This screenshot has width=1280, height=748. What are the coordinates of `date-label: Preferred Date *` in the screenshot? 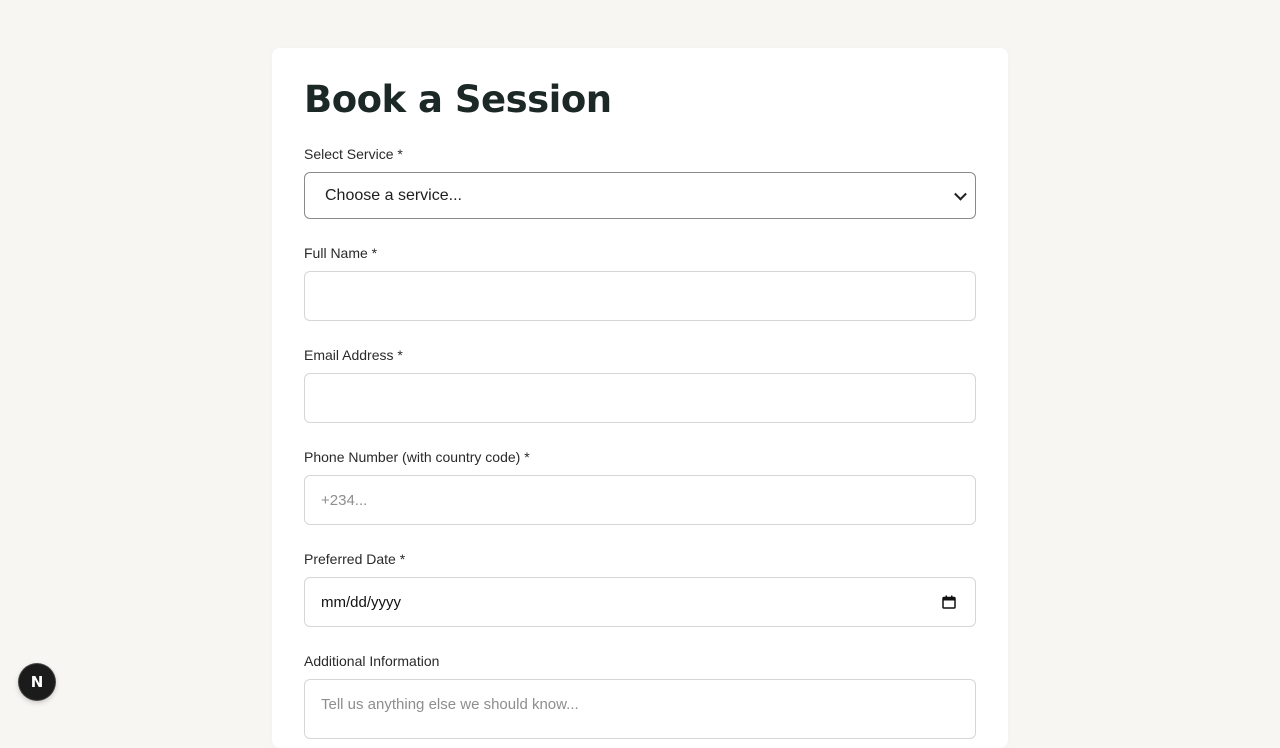 It's located at (355, 559).